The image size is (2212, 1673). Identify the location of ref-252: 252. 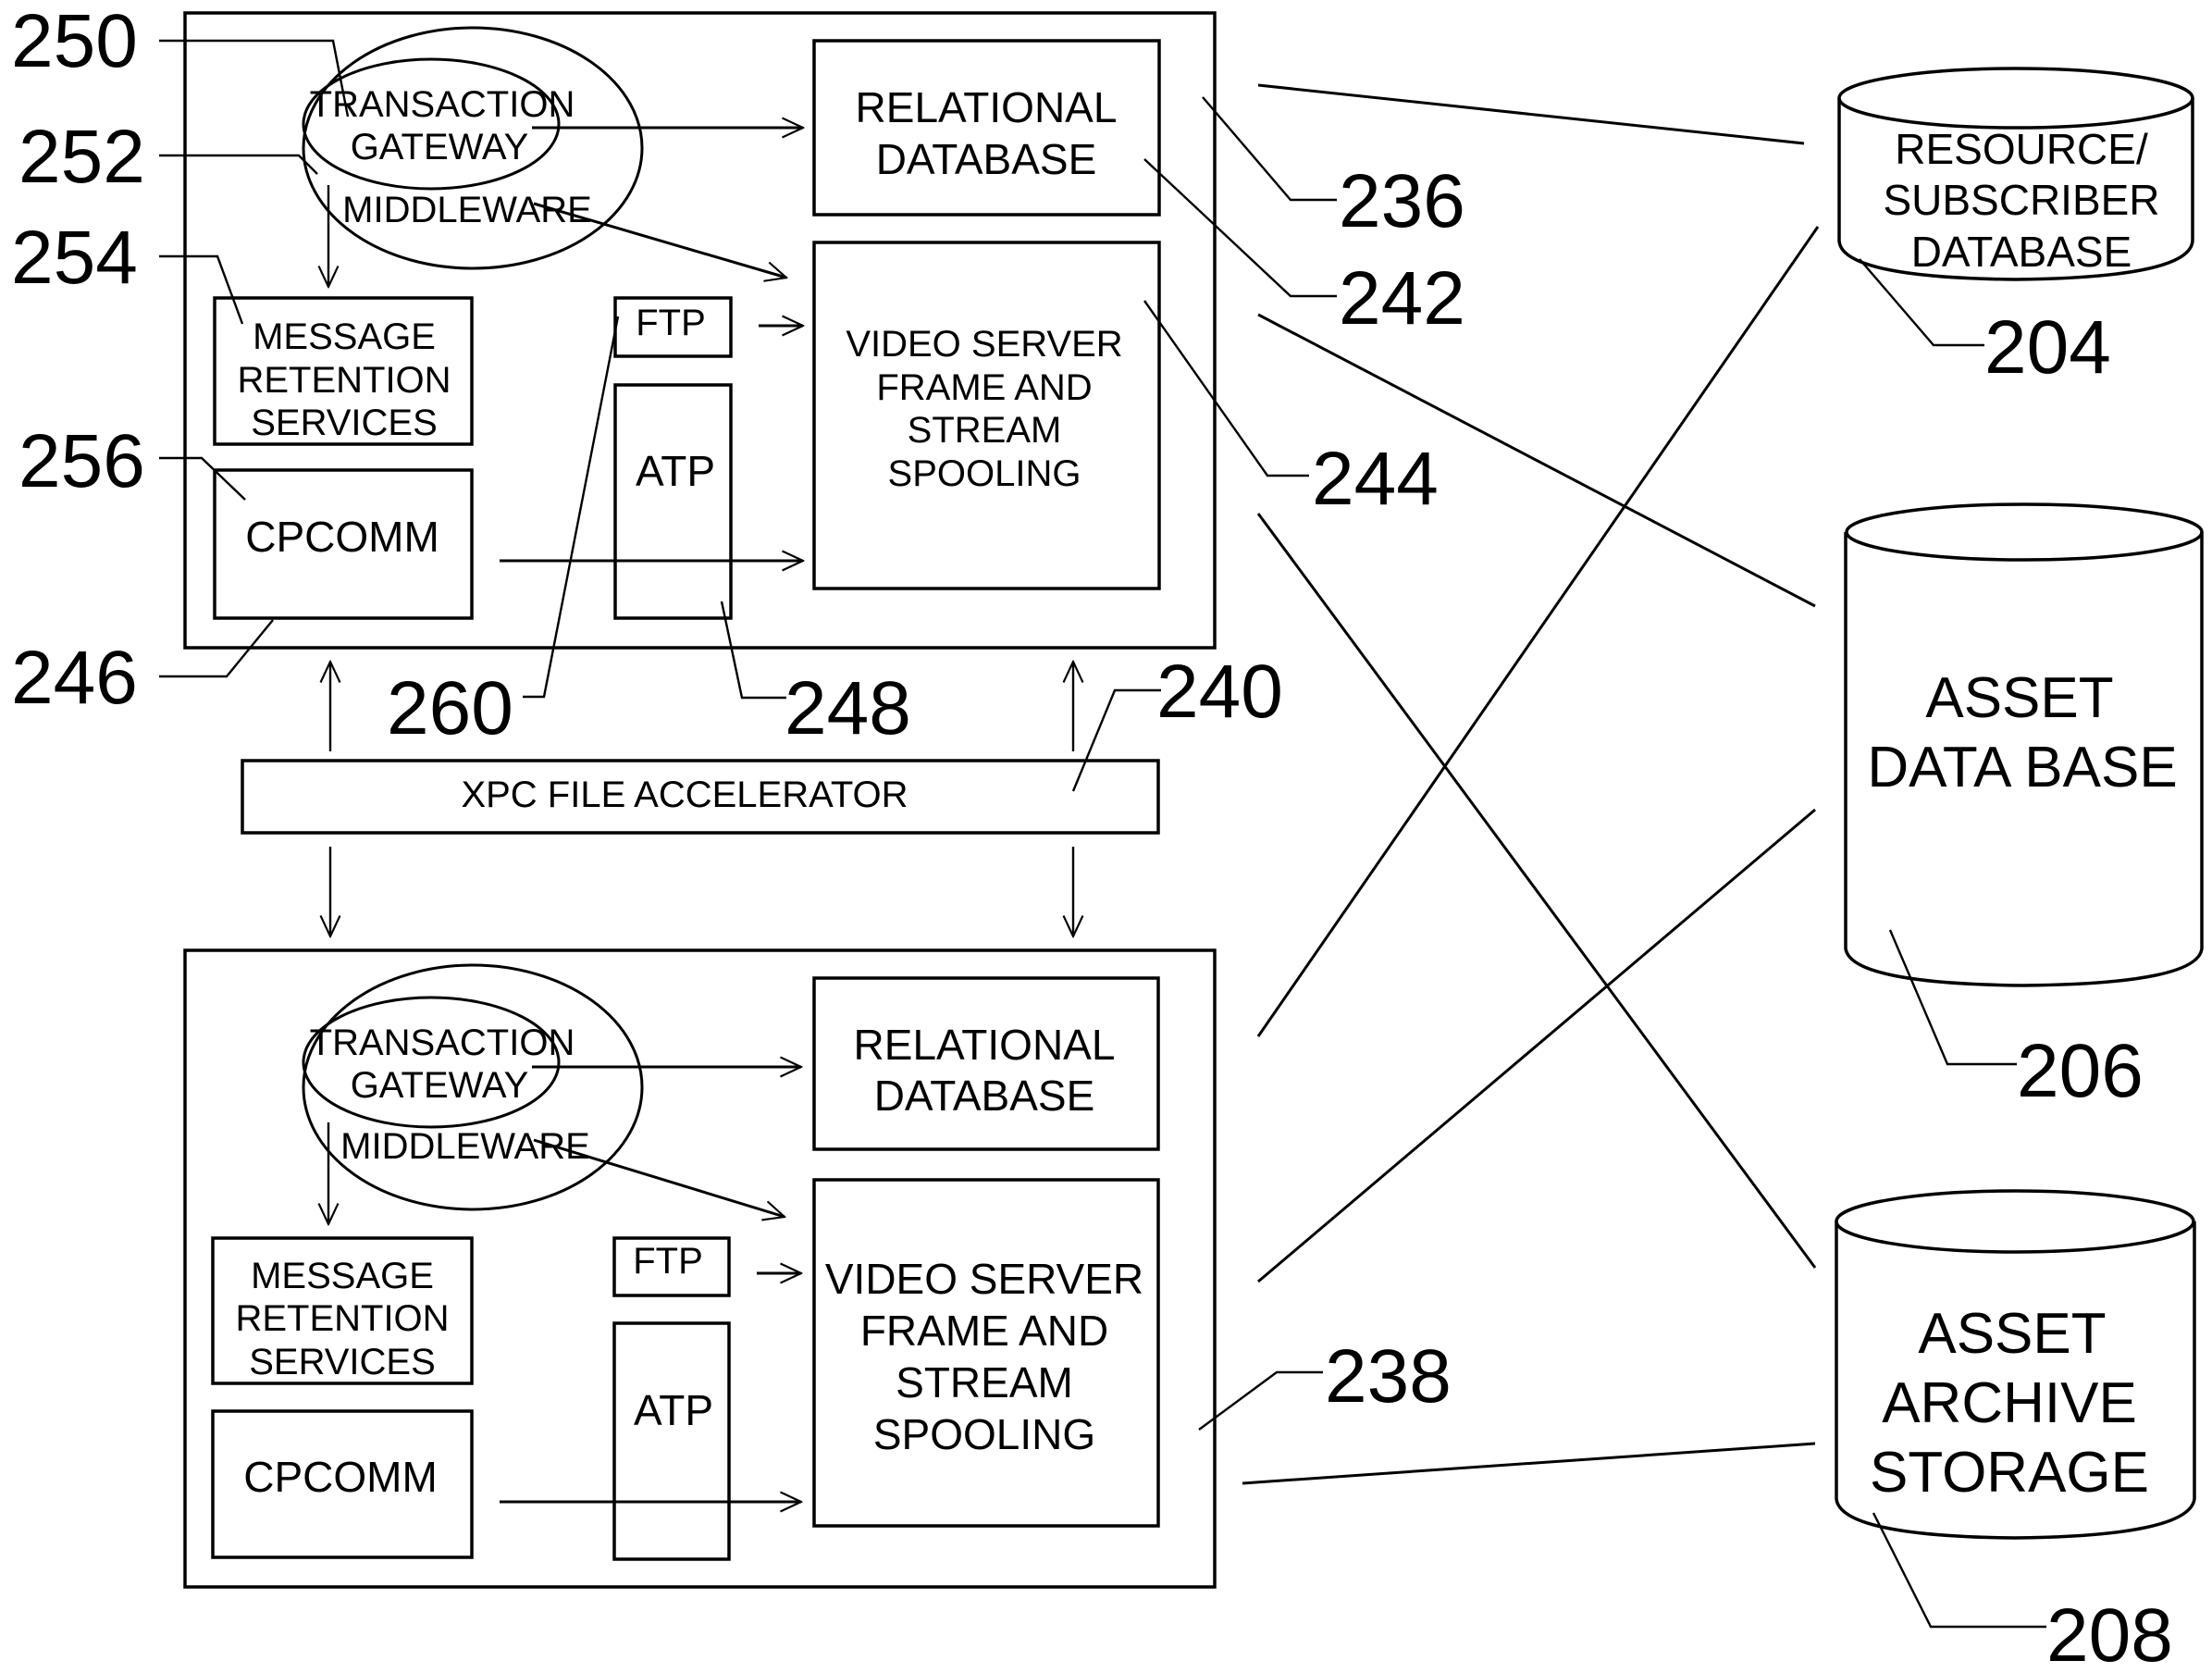
(82, 157).